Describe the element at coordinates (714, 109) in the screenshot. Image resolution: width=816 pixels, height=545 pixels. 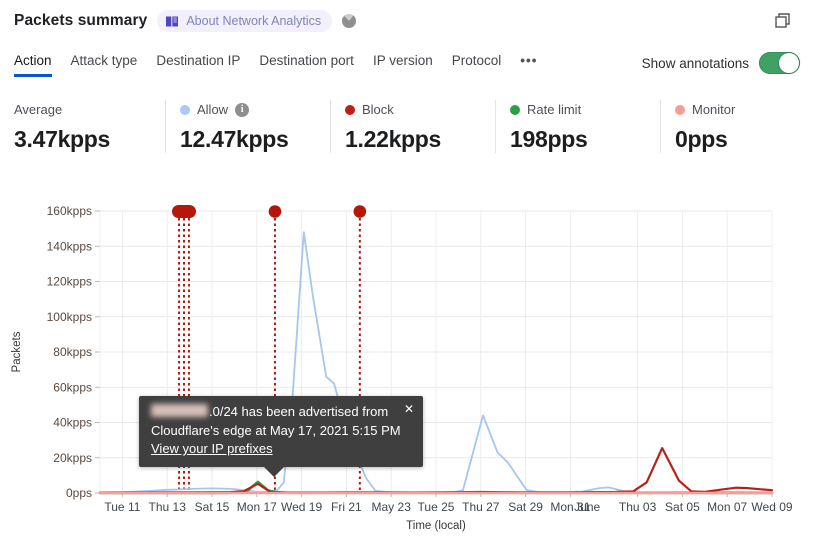
I see `stat-label: Monitor` at that location.